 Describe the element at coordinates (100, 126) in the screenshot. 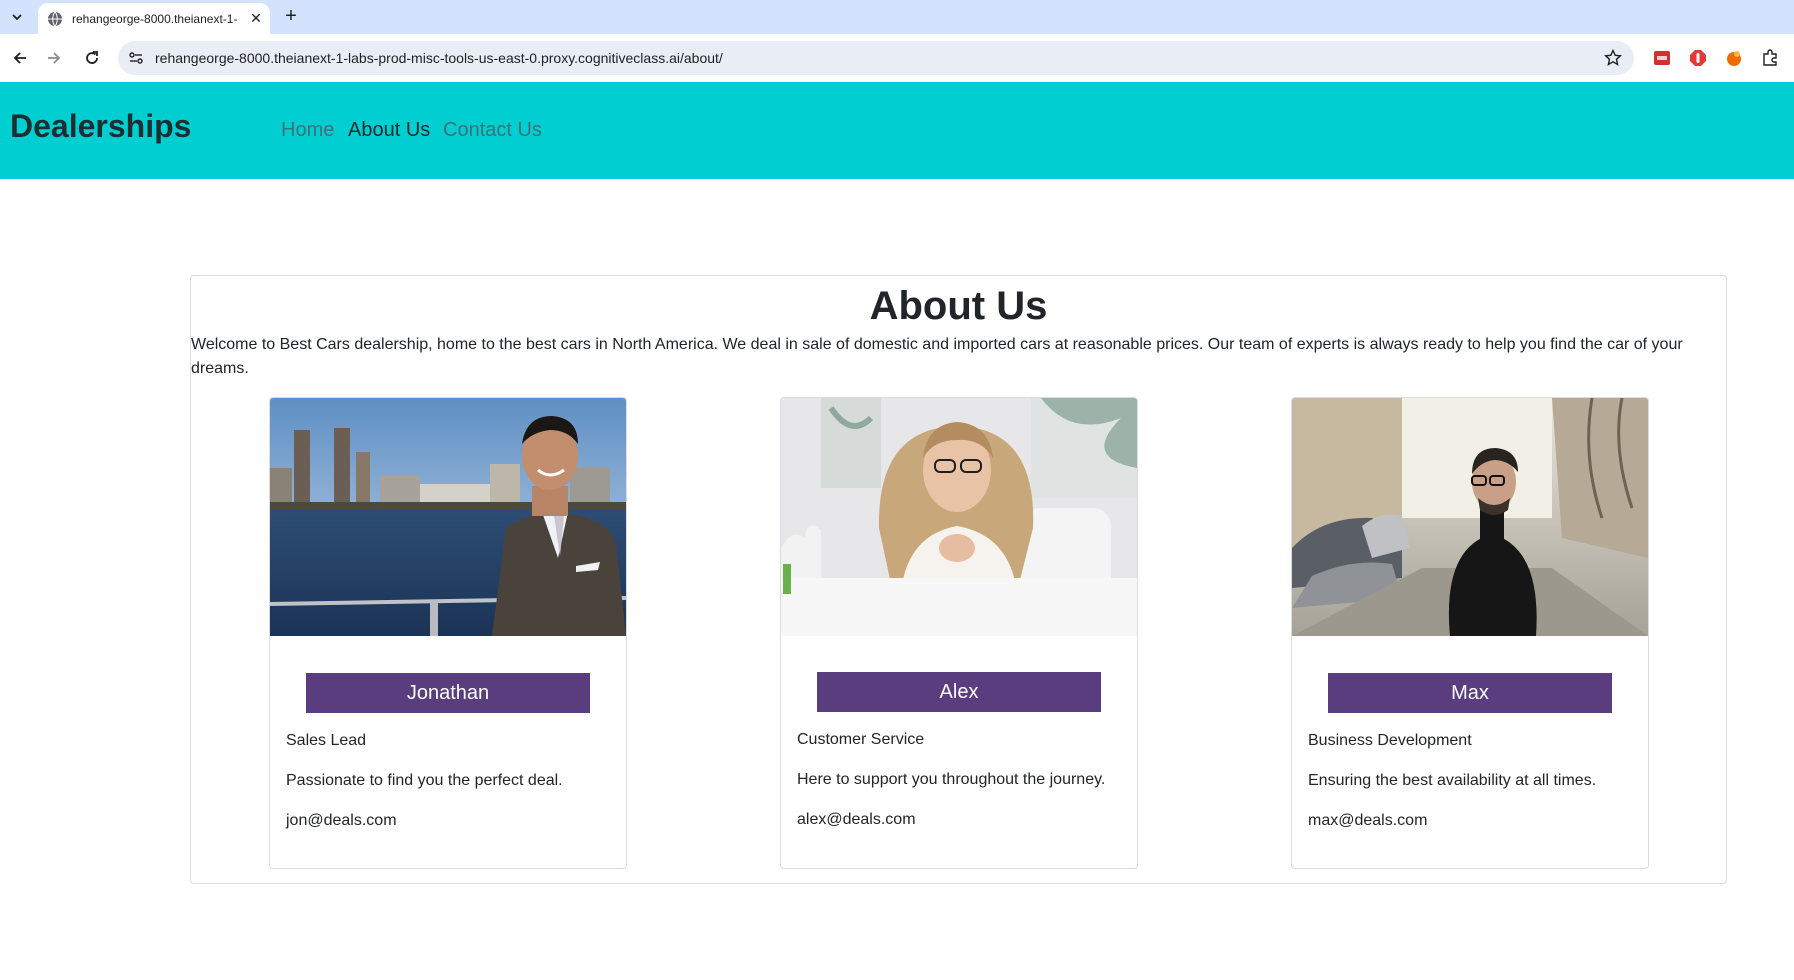

I see `brand-logo: Dealerships` at that location.